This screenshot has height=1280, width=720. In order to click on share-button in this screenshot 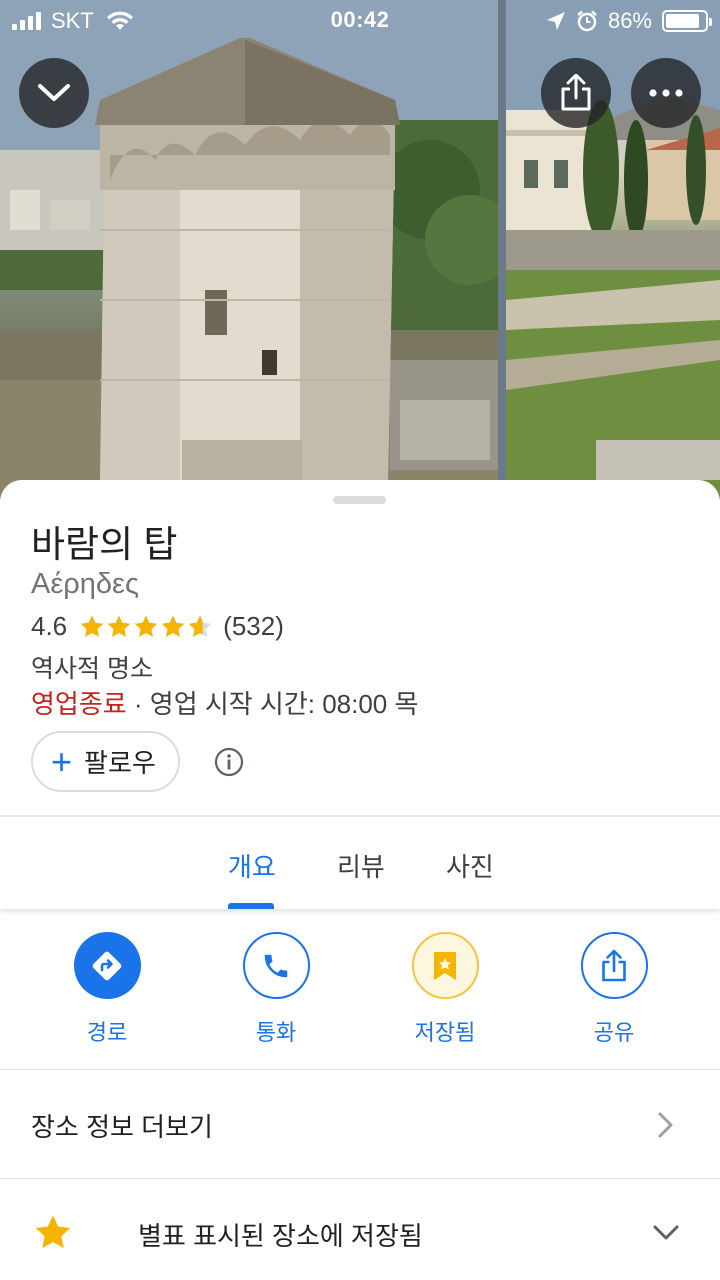, I will do `click(576, 93)`.